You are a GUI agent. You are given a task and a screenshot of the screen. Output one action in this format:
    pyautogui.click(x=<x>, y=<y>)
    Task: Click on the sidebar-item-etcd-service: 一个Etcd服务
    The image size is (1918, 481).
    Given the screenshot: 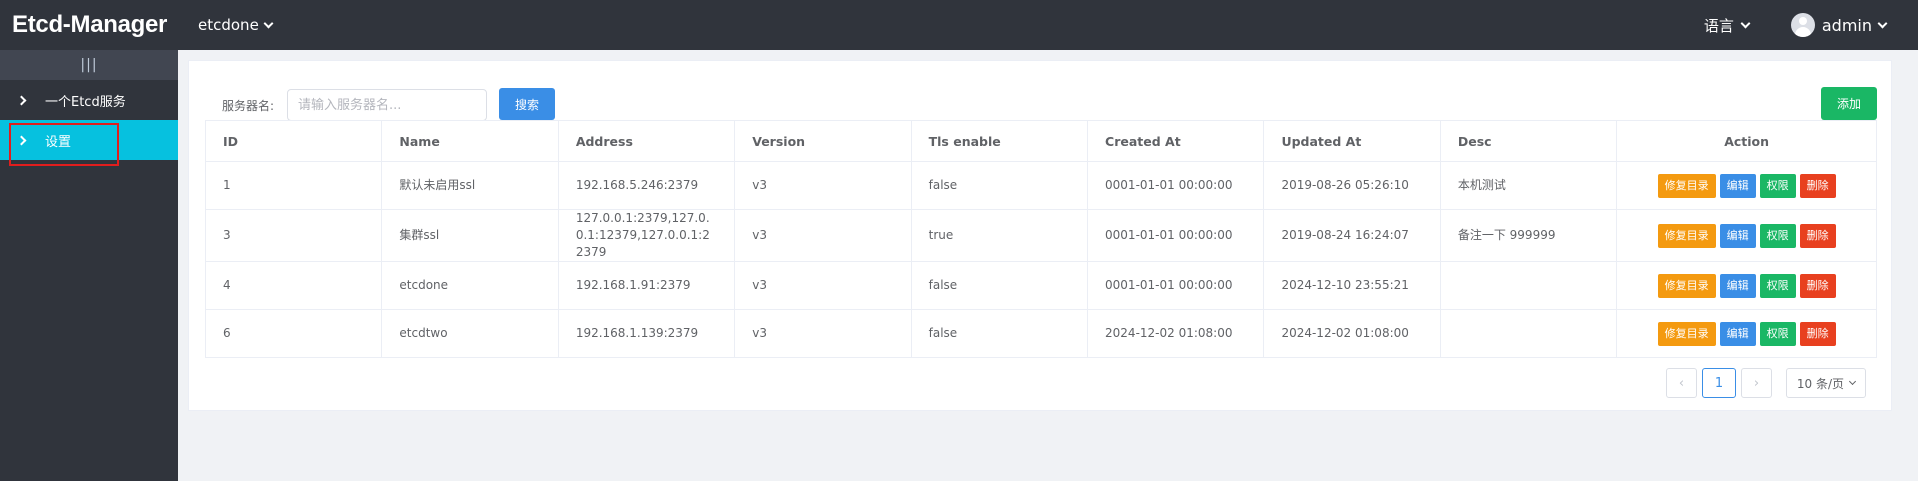 What is the action you would take?
    pyautogui.click(x=89, y=100)
    